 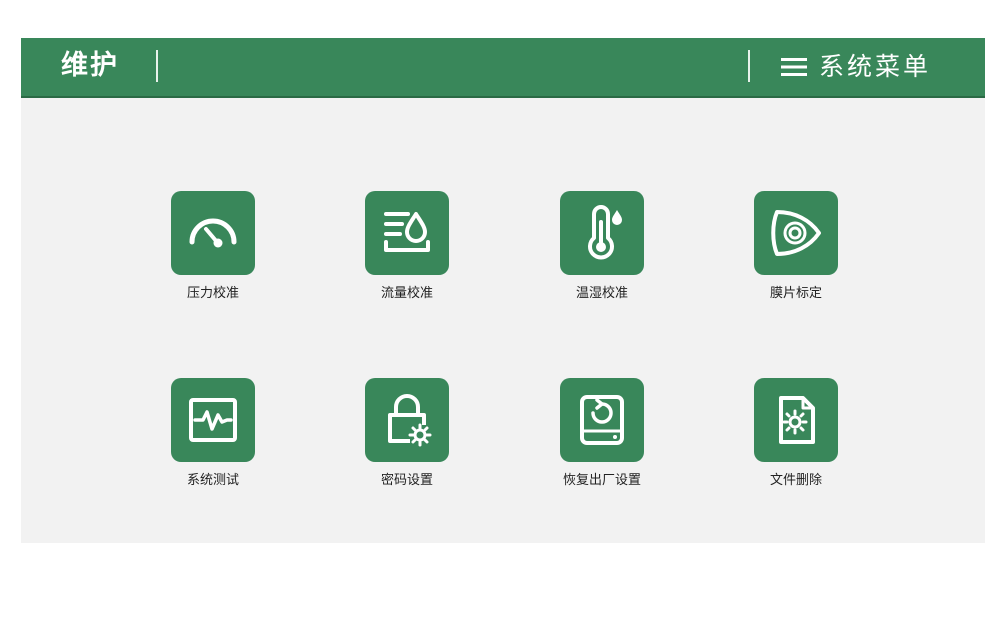 I want to click on tile-flow-calibration: 流量校准, so click(x=407, y=251).